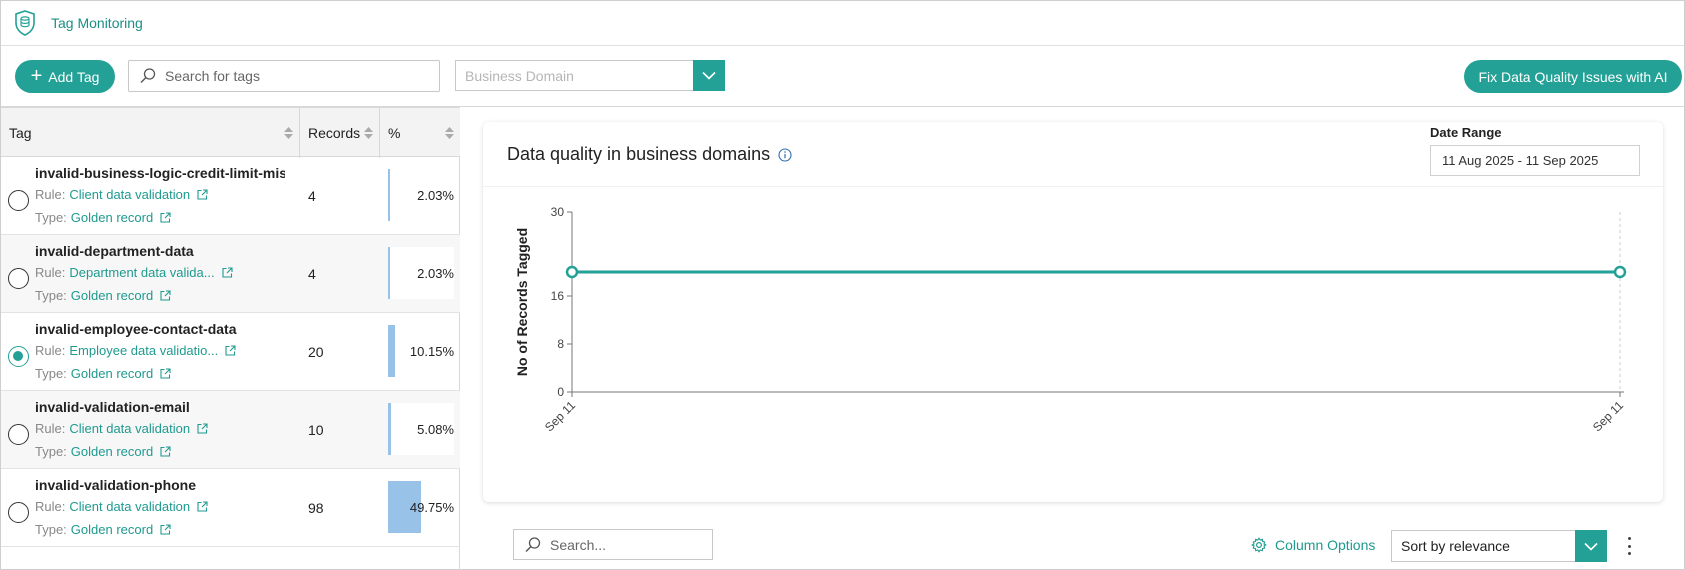 The height and width of the screenshot is (570, 1685). Describe the element at coordinates (340, 133) in the screenshot. I see `column-header-records: Records` at that location.